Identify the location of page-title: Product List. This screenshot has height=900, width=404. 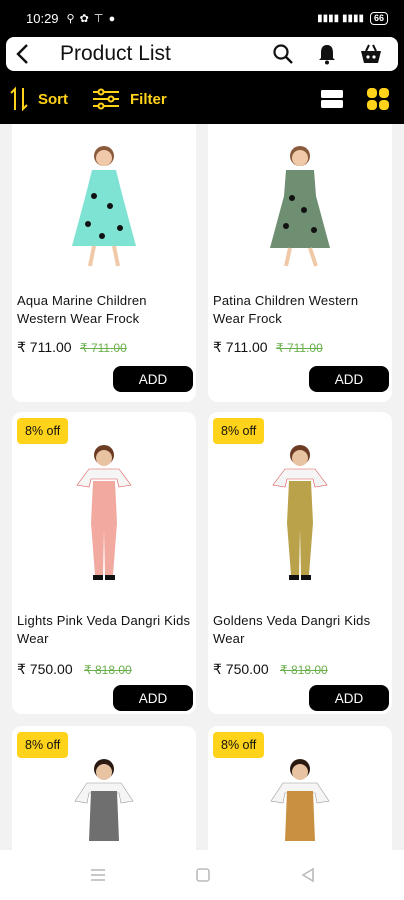
(115, 53).